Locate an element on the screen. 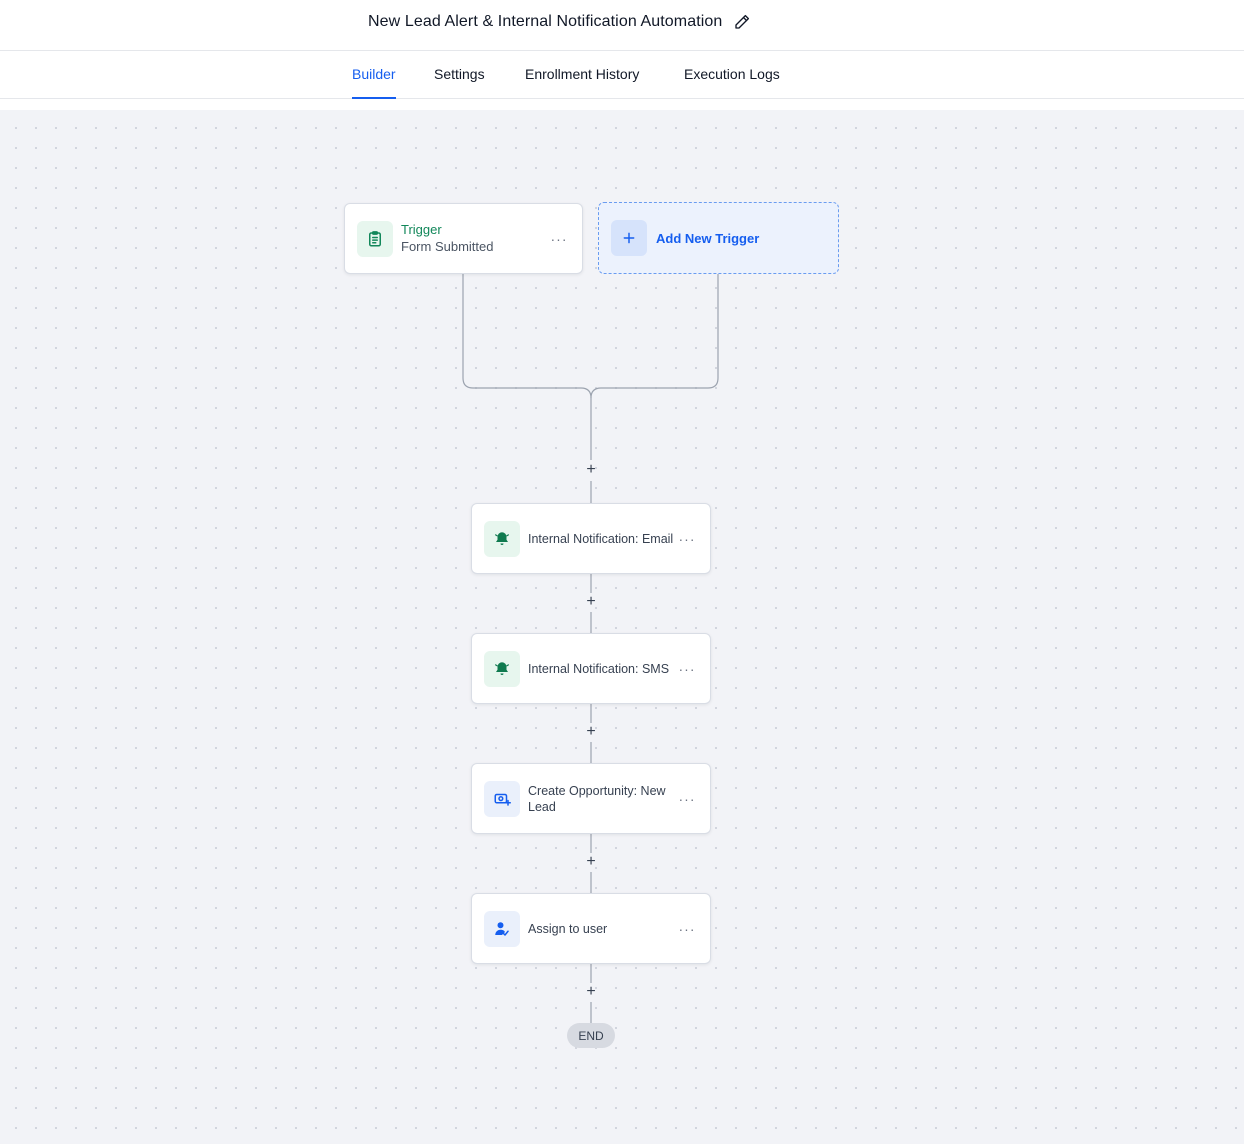 The width and height of the screenshot is (1244, 1144). end-node: END is located at coordinates (591, 1035).